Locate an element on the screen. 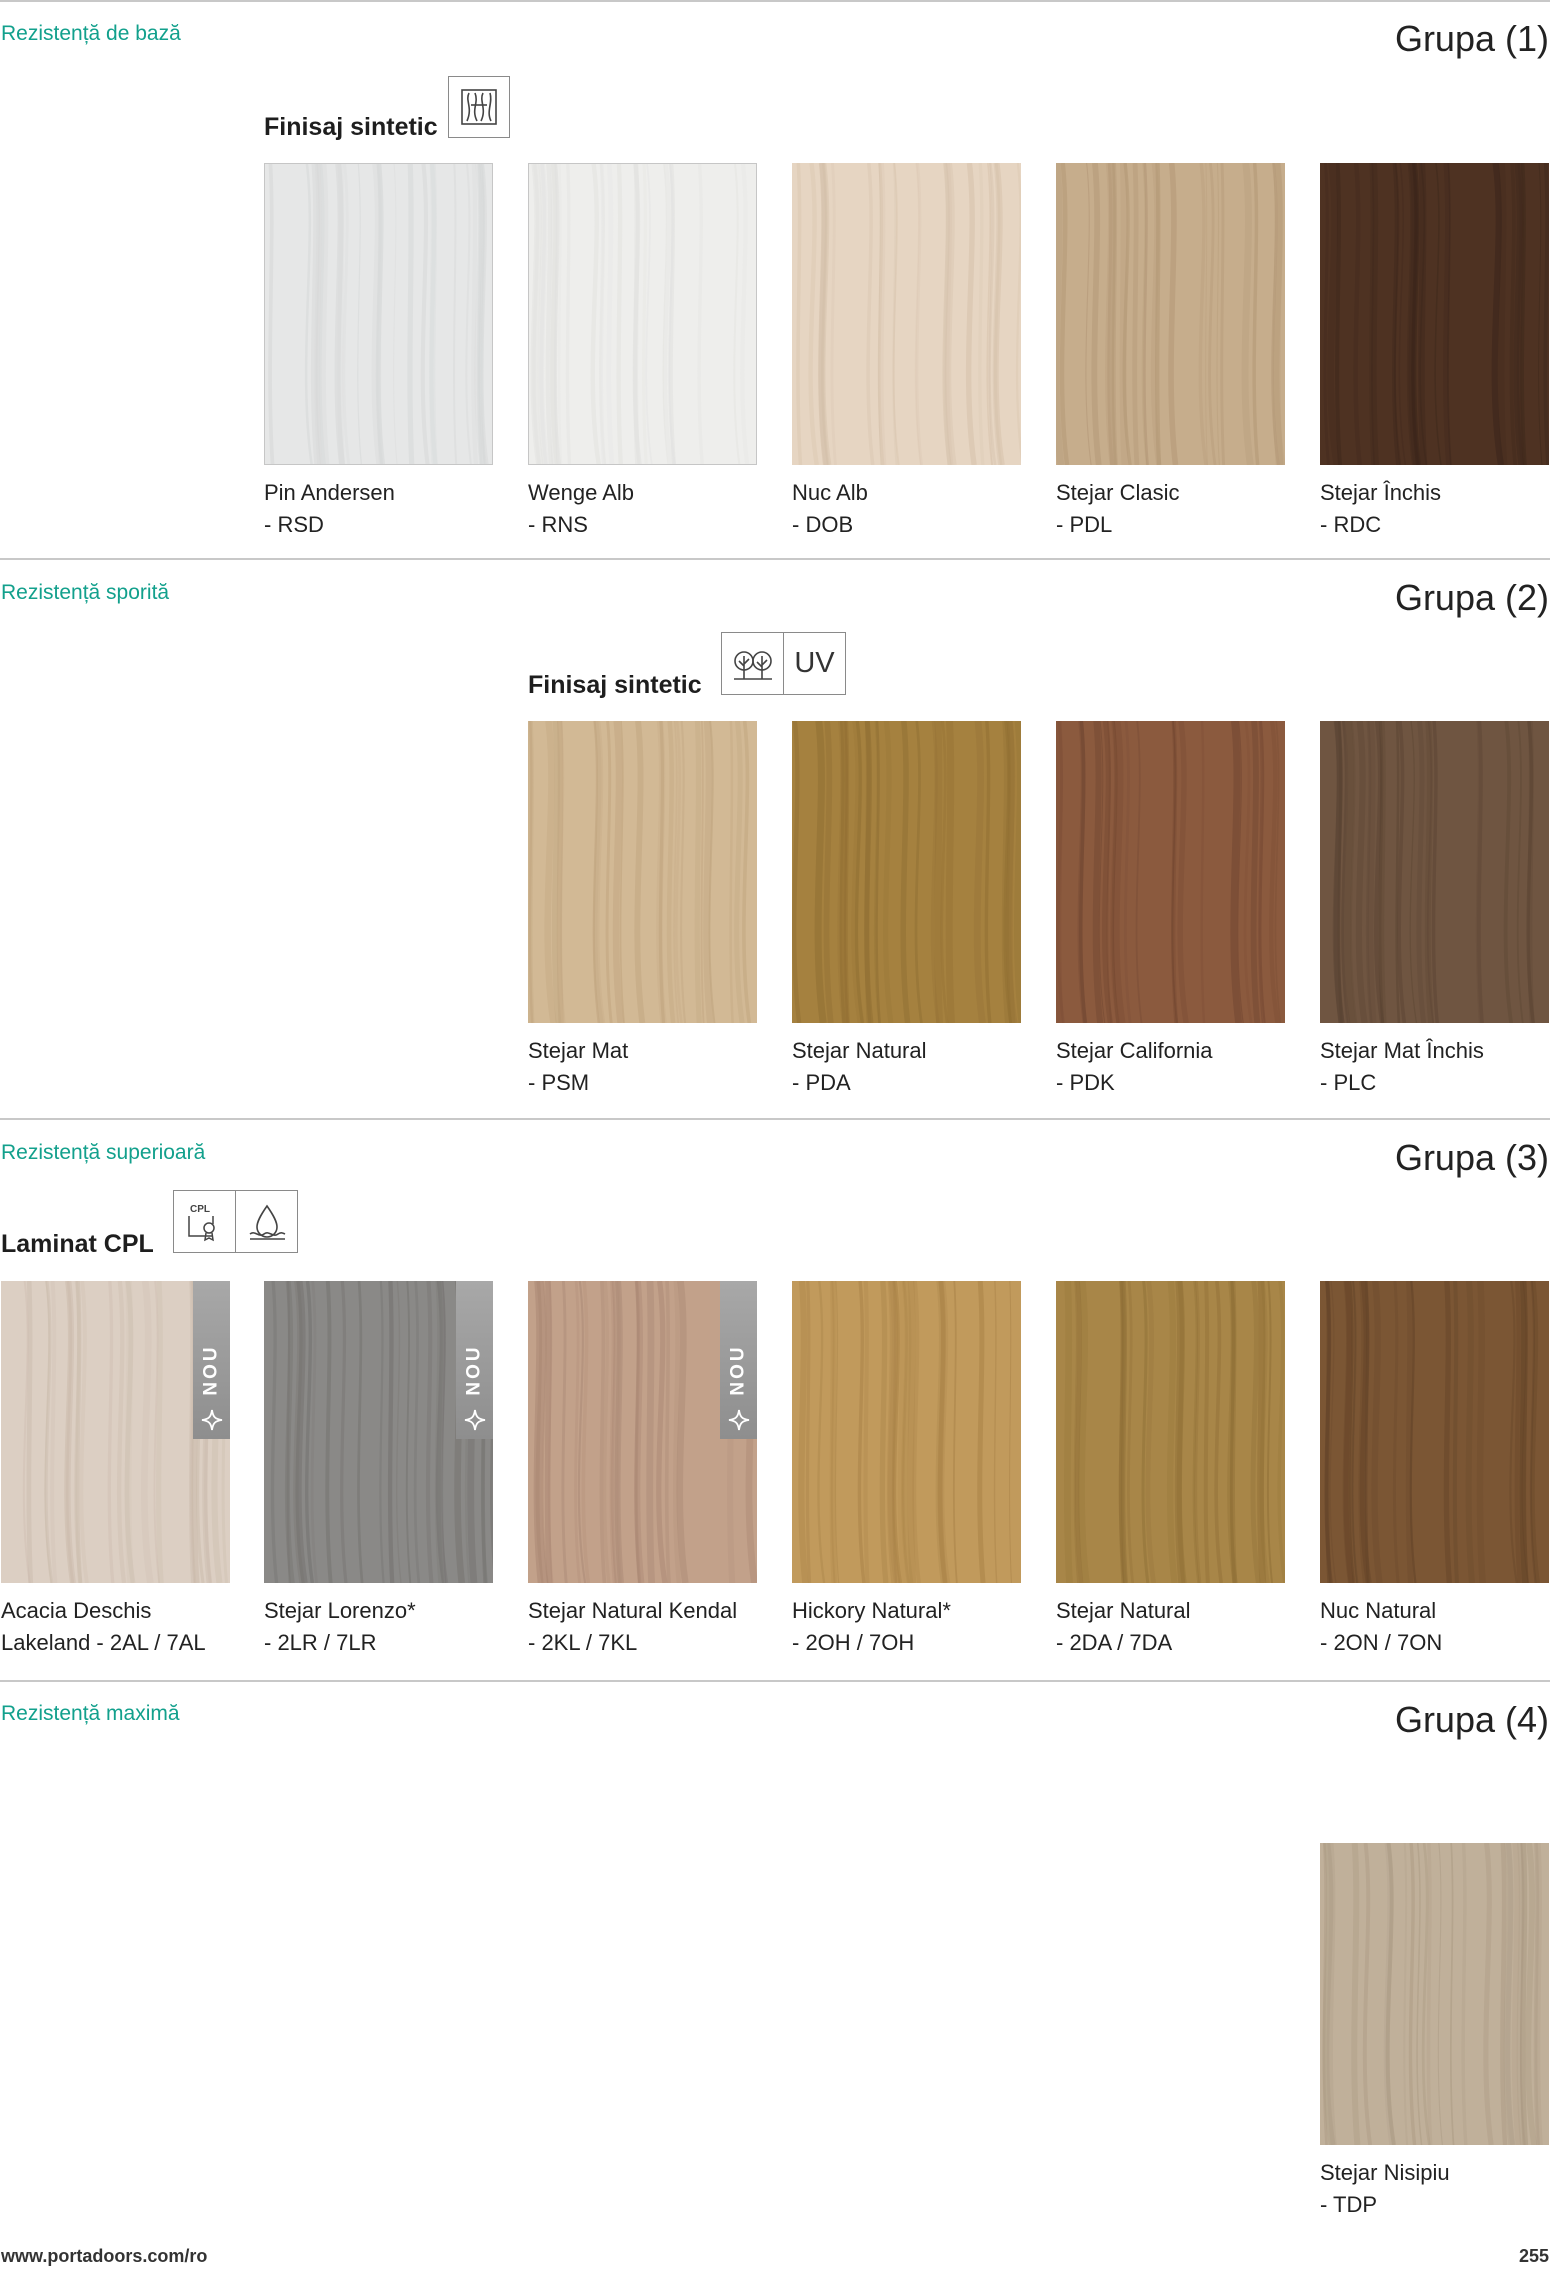  uv-icon: UV is located at coordinates (814, 663).